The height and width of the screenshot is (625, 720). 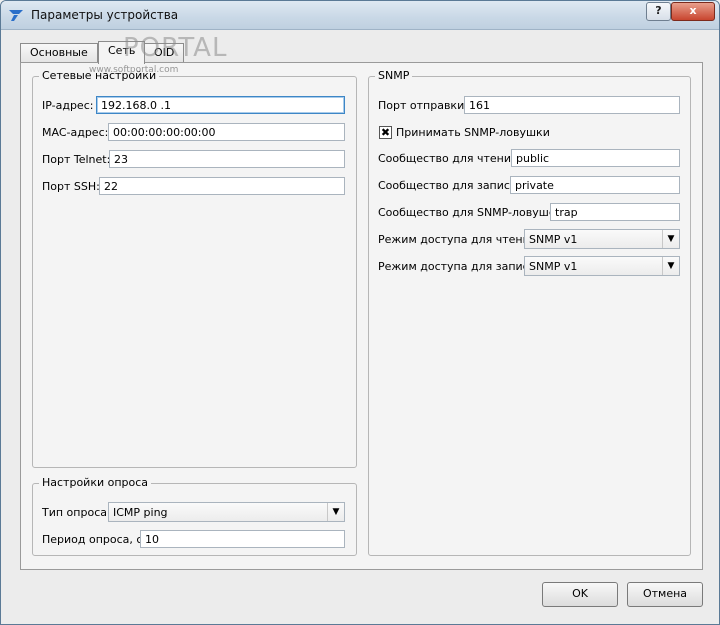 What do you see at coordinates (76, 512) in the screenshot?
I see `poll-type-label: Тип опроса:` at bounding box center [76, 512].